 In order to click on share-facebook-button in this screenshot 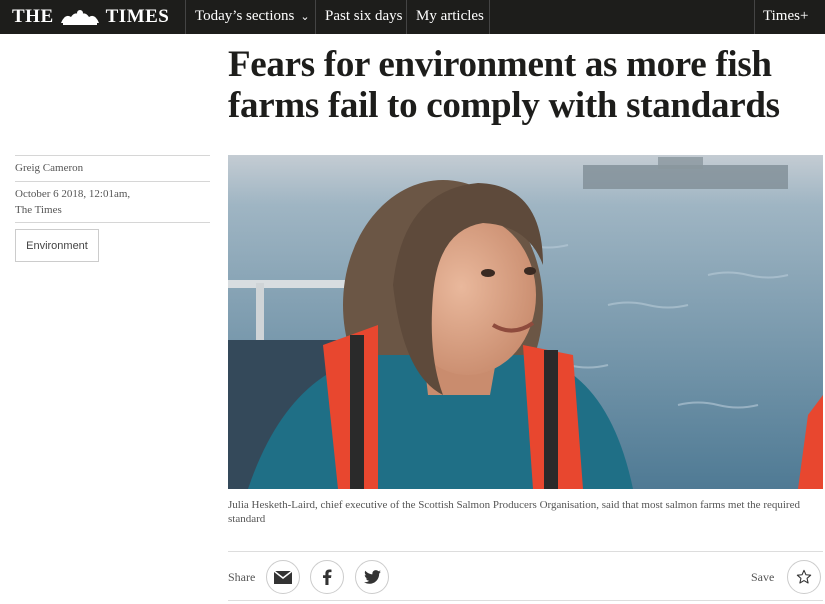, I will do `click(327, 577)`.